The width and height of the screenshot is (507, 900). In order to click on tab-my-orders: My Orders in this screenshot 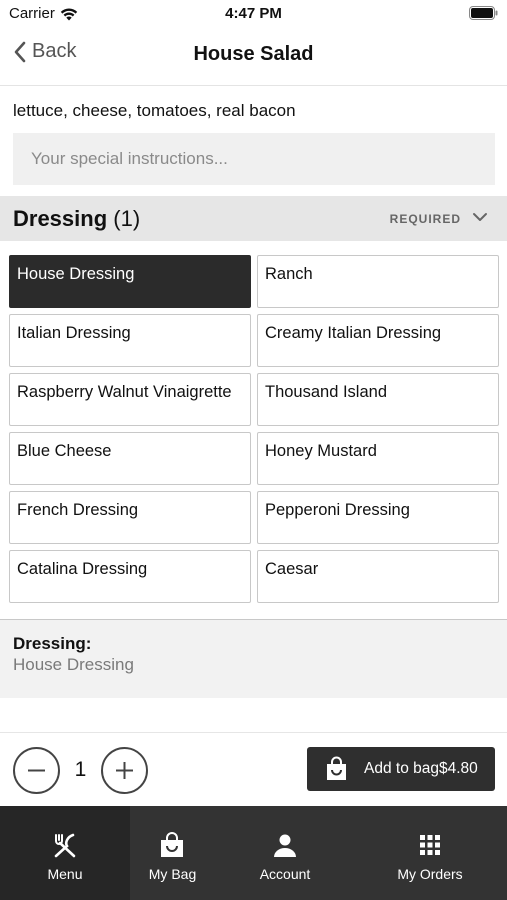, I will do `click(430, 853)`.